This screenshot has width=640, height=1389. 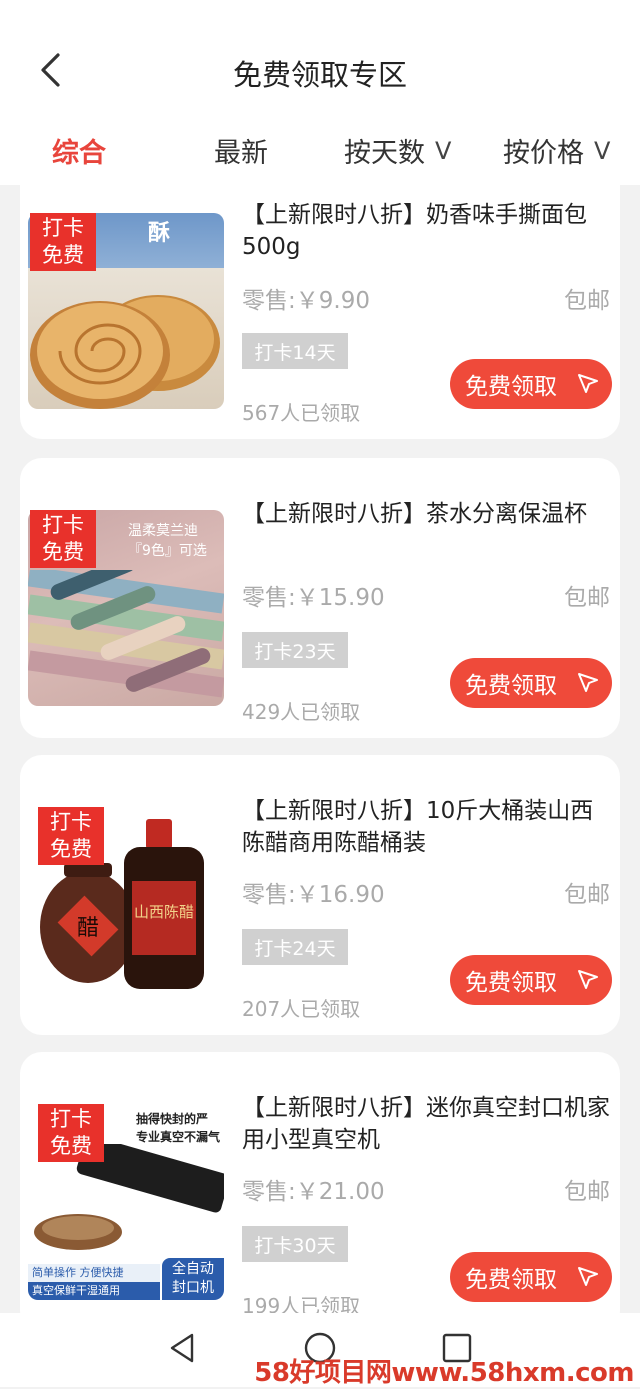 I want to click on tab-label: 按天数, so click(x=384, y=153).